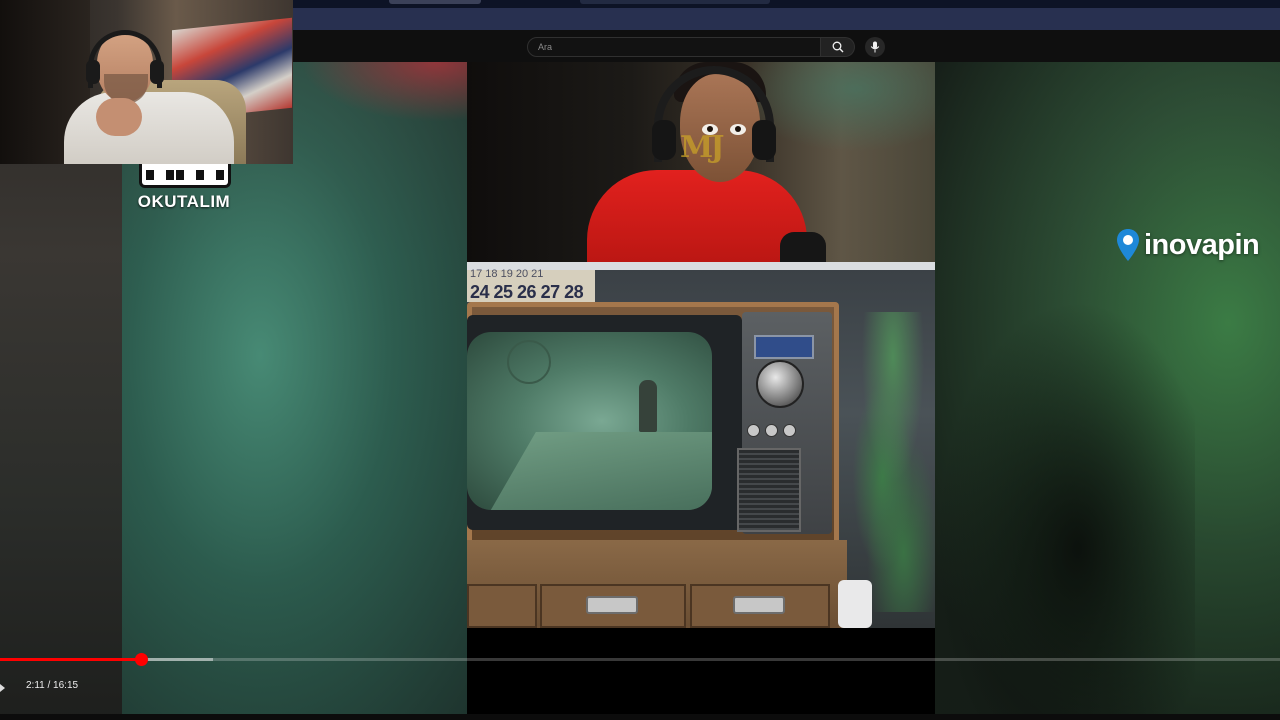  What do you see at coordinates (648, 406) in the screenshot?
I see `security-camera-figure` at bounding box center [648, 406].